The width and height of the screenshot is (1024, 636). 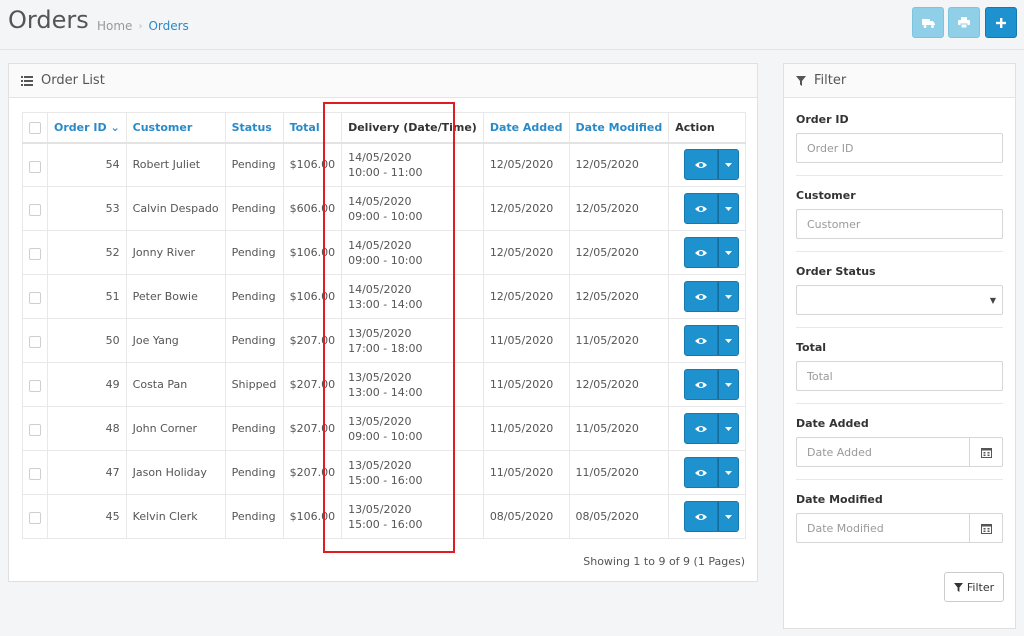 I want to click on cell-customer: Jonny River, so click(x=175, y=252).